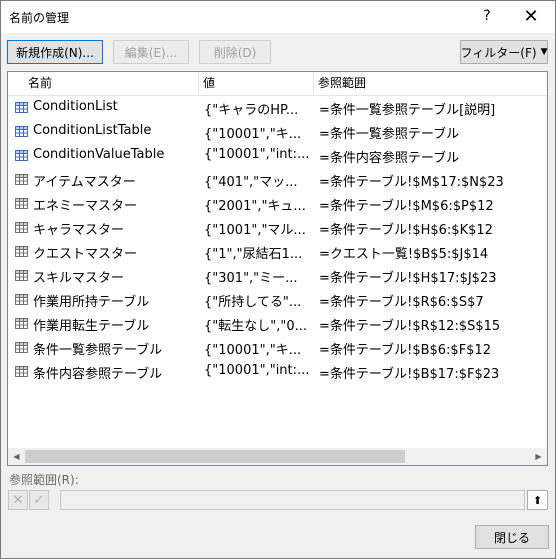 The image size is (556, 559). I want to click on row-refers-to: =条件テーブル!$M$6:$P$12, so click(406, 206).